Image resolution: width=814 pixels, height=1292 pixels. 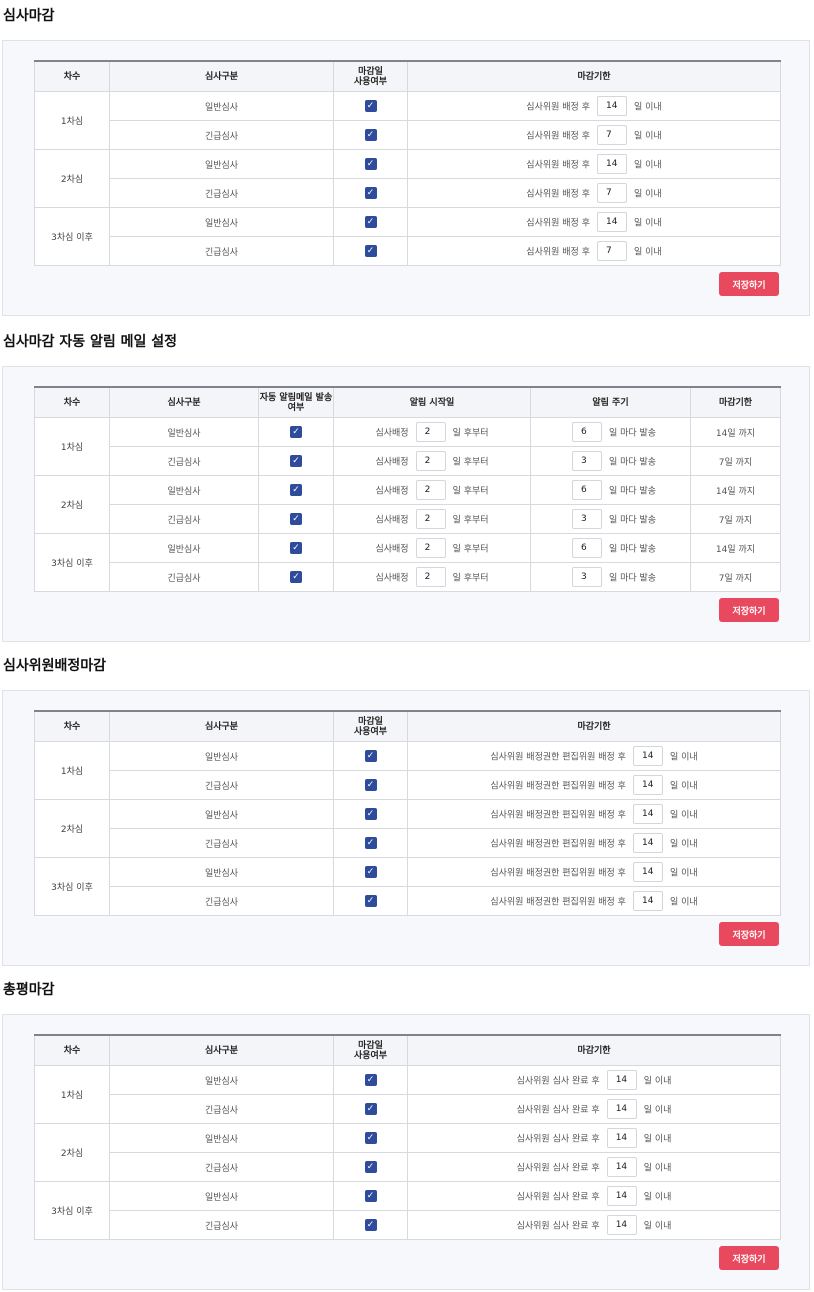 What do you see at coordinates (432, 402) in the screenshot?
I see `header-start-day: 알림 시작일` at bounding box center [432, 402].